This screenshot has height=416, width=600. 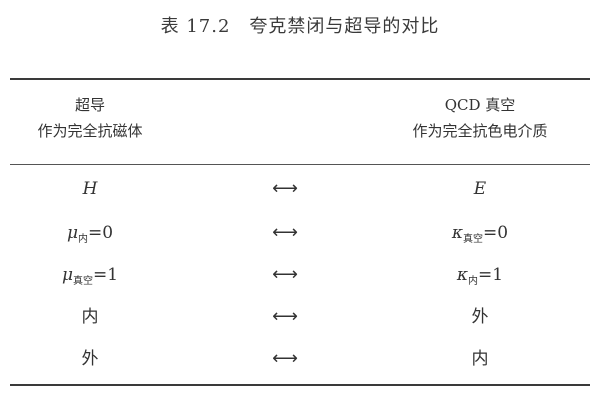 I want to click on row-right-cell: 内, so click(x=480, y=359).